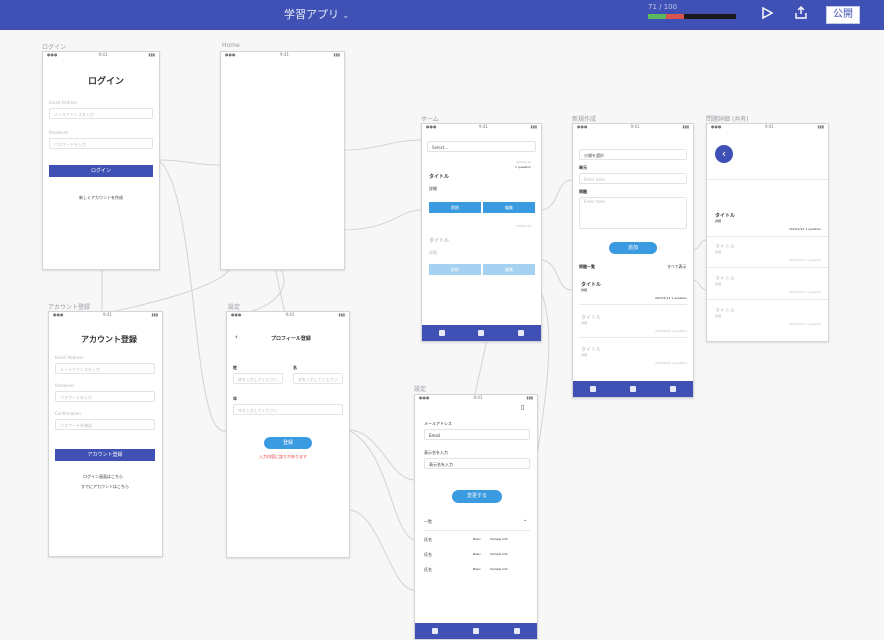 Image resolution: width=884 pixels, height=640 pixels. Describe the element at coordinates (633, 178) in the screenshot. I see `unit-field: Enter here` at that location.